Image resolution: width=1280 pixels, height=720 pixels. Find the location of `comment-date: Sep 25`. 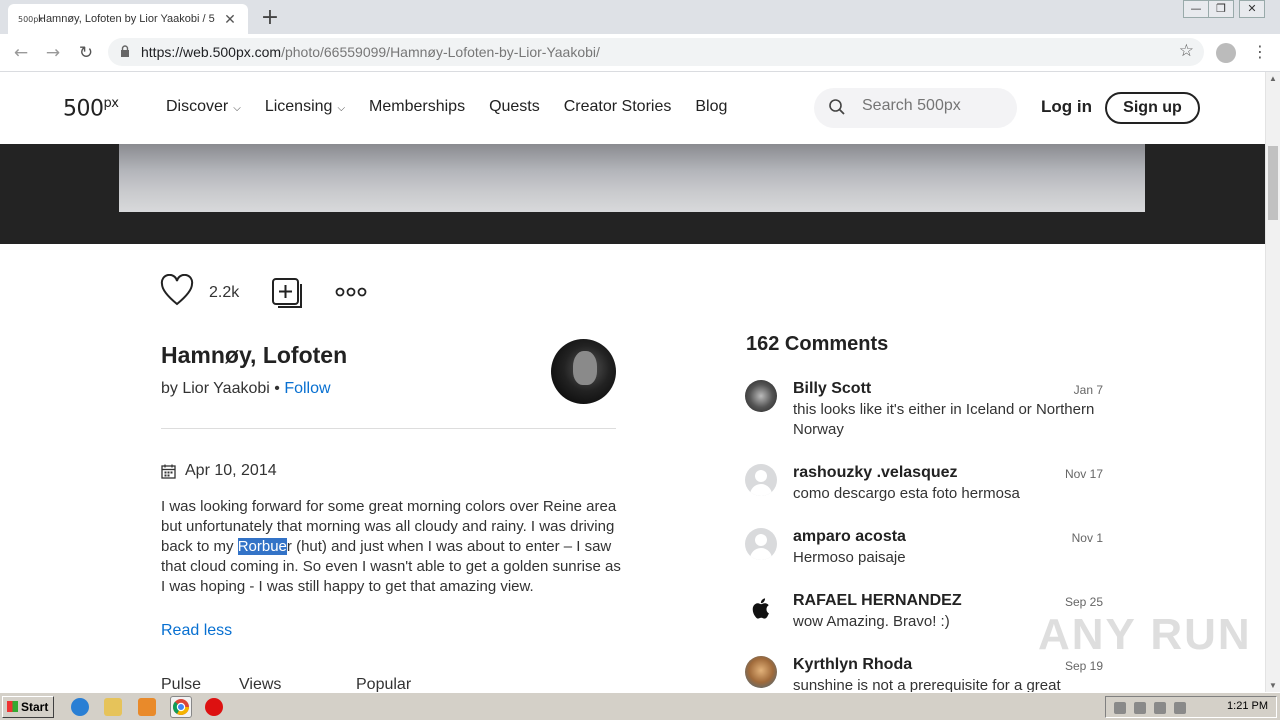

comment-date: Sep 25 is located at coordinates (1083, 602).